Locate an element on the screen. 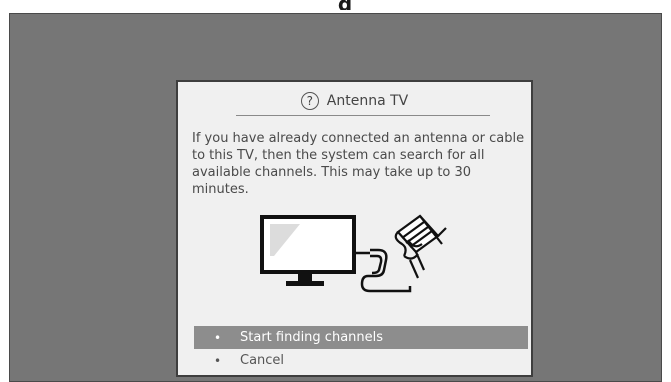 This screenshot has width=671, height=382. dialog-title: Antenna TV is located at coordinates (367, 101).